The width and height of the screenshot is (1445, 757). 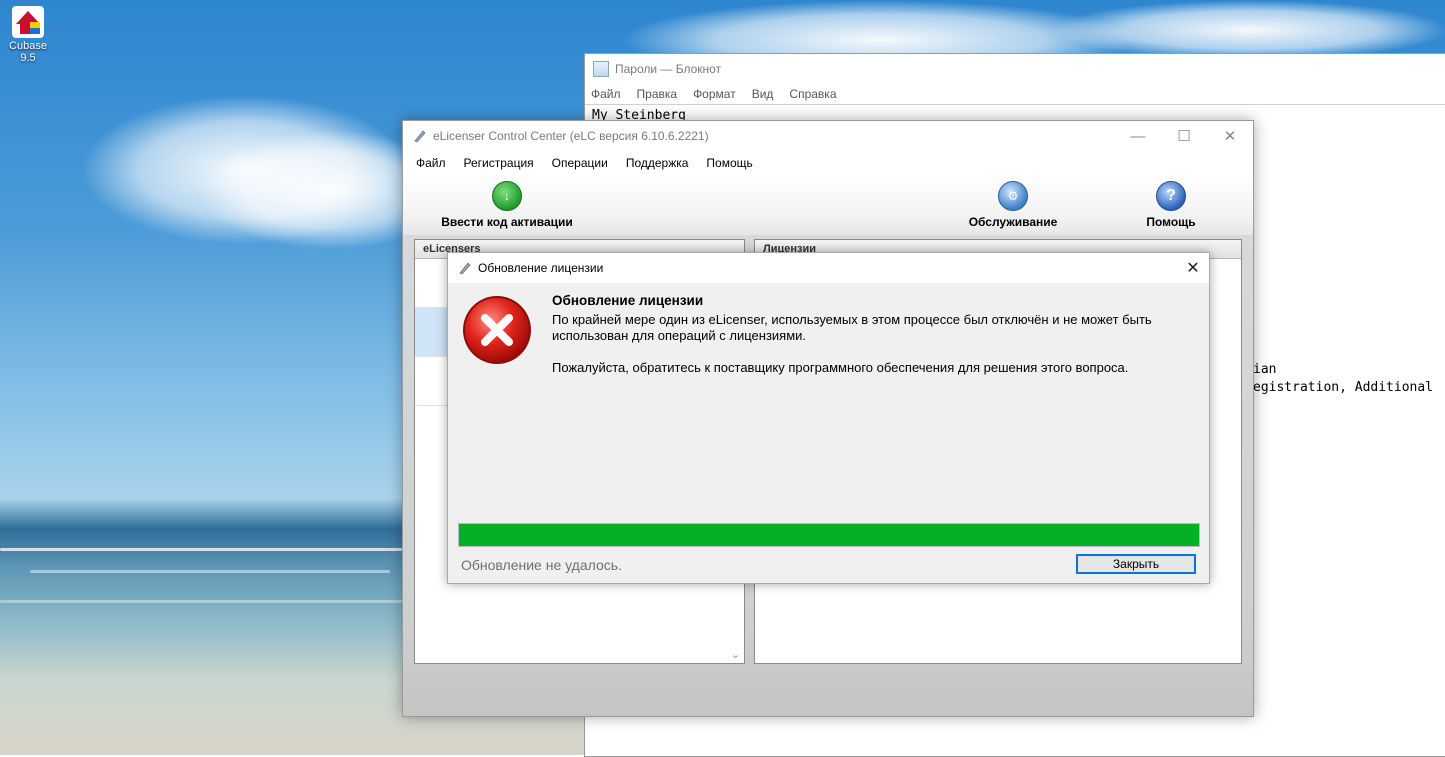 What do you see at coordinates (1184, 136) in the screenshot?
I see `maximize-button: ☐` at bounding box center [1184, 136].